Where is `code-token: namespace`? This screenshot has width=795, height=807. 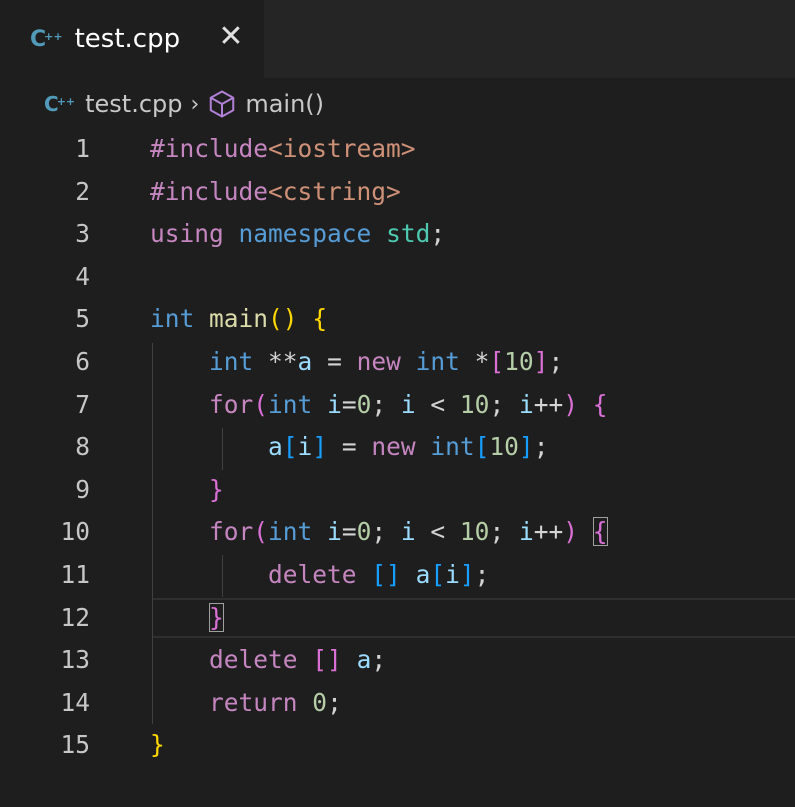
code-token: namespace is located at coordinates (305, 234).